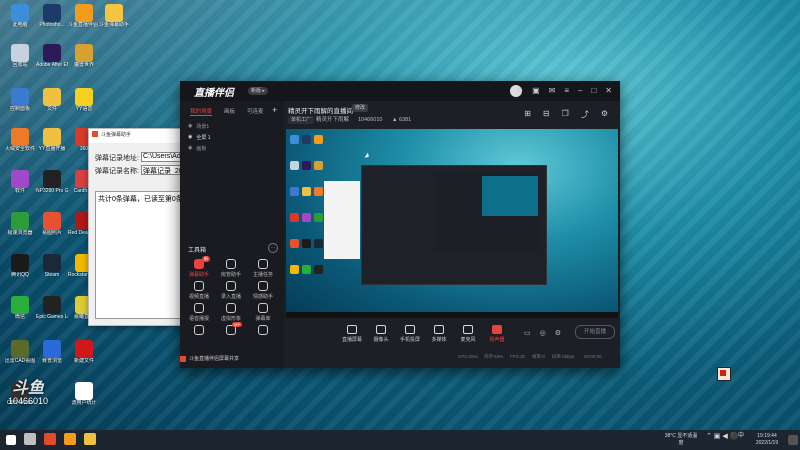 This screenshot has height=450, width=800. I want to click on skin-icon: ▣, so click(536, 91).